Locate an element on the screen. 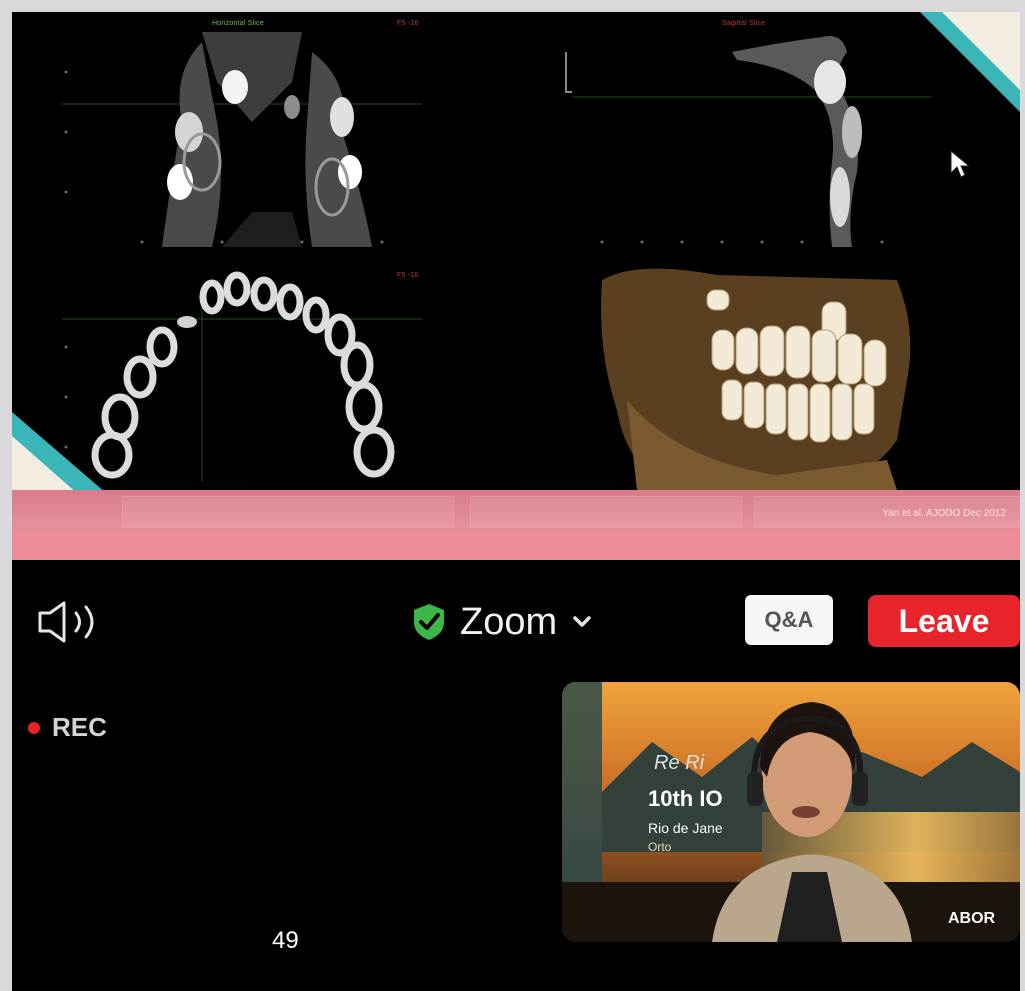  slide-citation: Yan et al. AJODO Dec 2012 is located at coordinates (944, 513).